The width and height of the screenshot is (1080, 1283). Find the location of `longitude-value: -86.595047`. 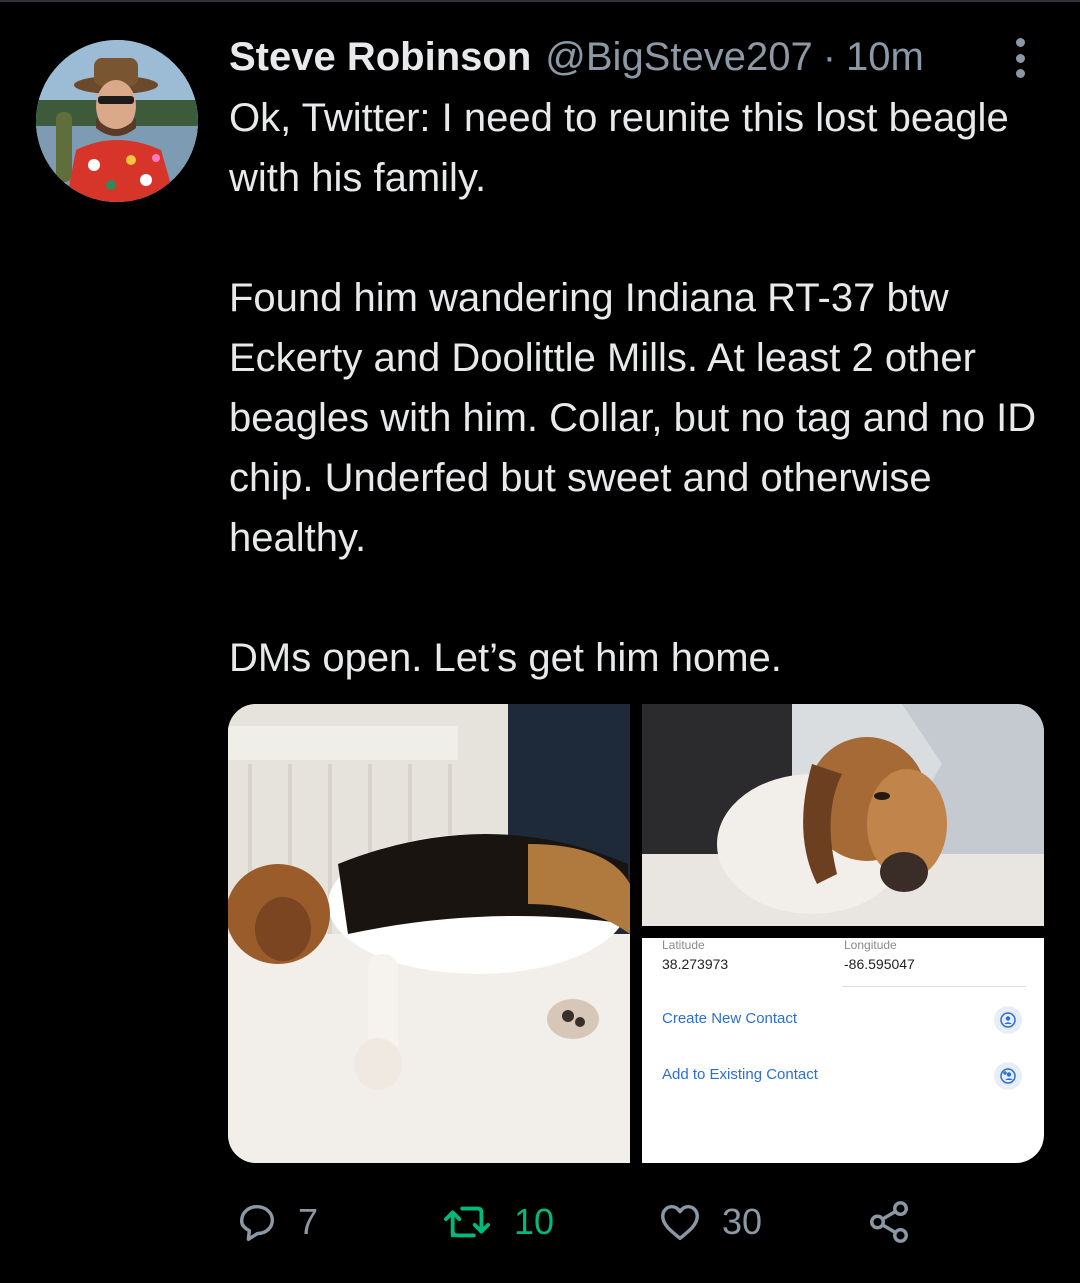

longitude-value: -86.595047 is located at coordinates (879, 964).